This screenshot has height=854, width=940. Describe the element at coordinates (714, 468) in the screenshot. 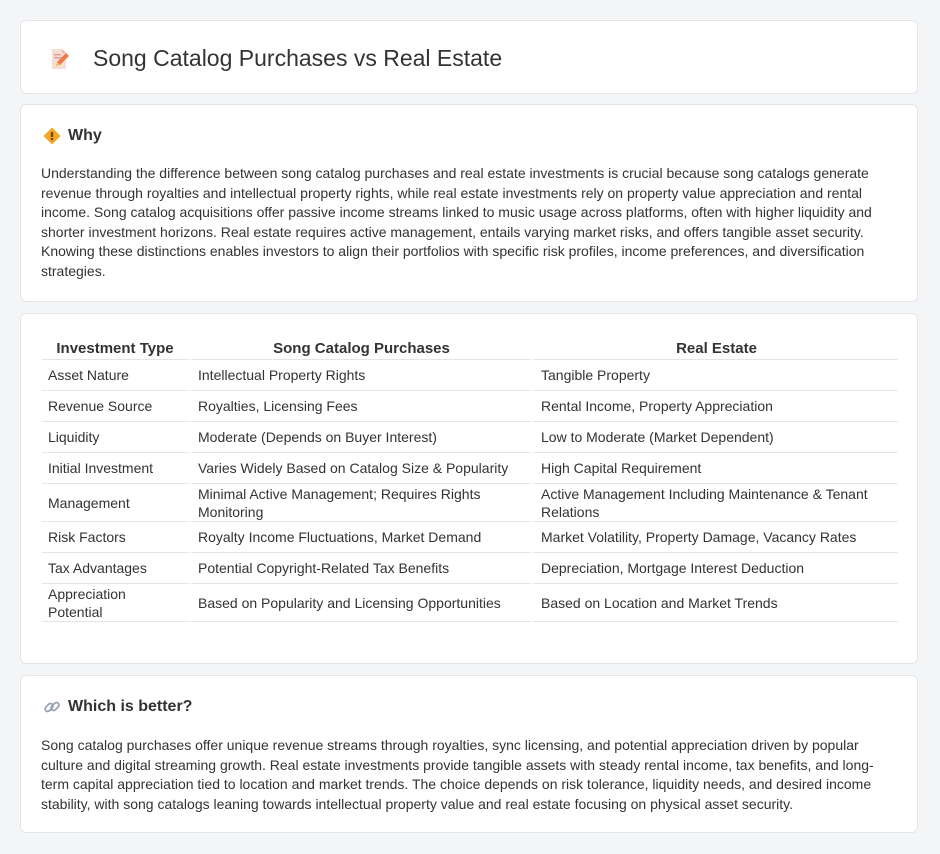

I see `real-estate-cell: High Capital Requirement` at that location.